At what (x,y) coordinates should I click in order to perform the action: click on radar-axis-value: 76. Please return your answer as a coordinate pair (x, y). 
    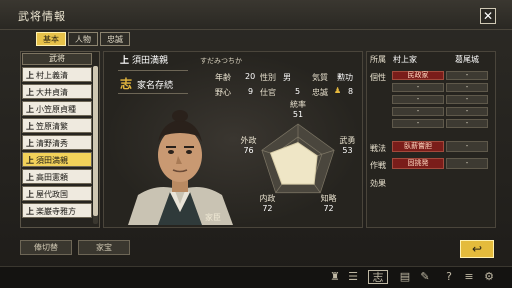
    Looking at the image, I should click on (248, 150).